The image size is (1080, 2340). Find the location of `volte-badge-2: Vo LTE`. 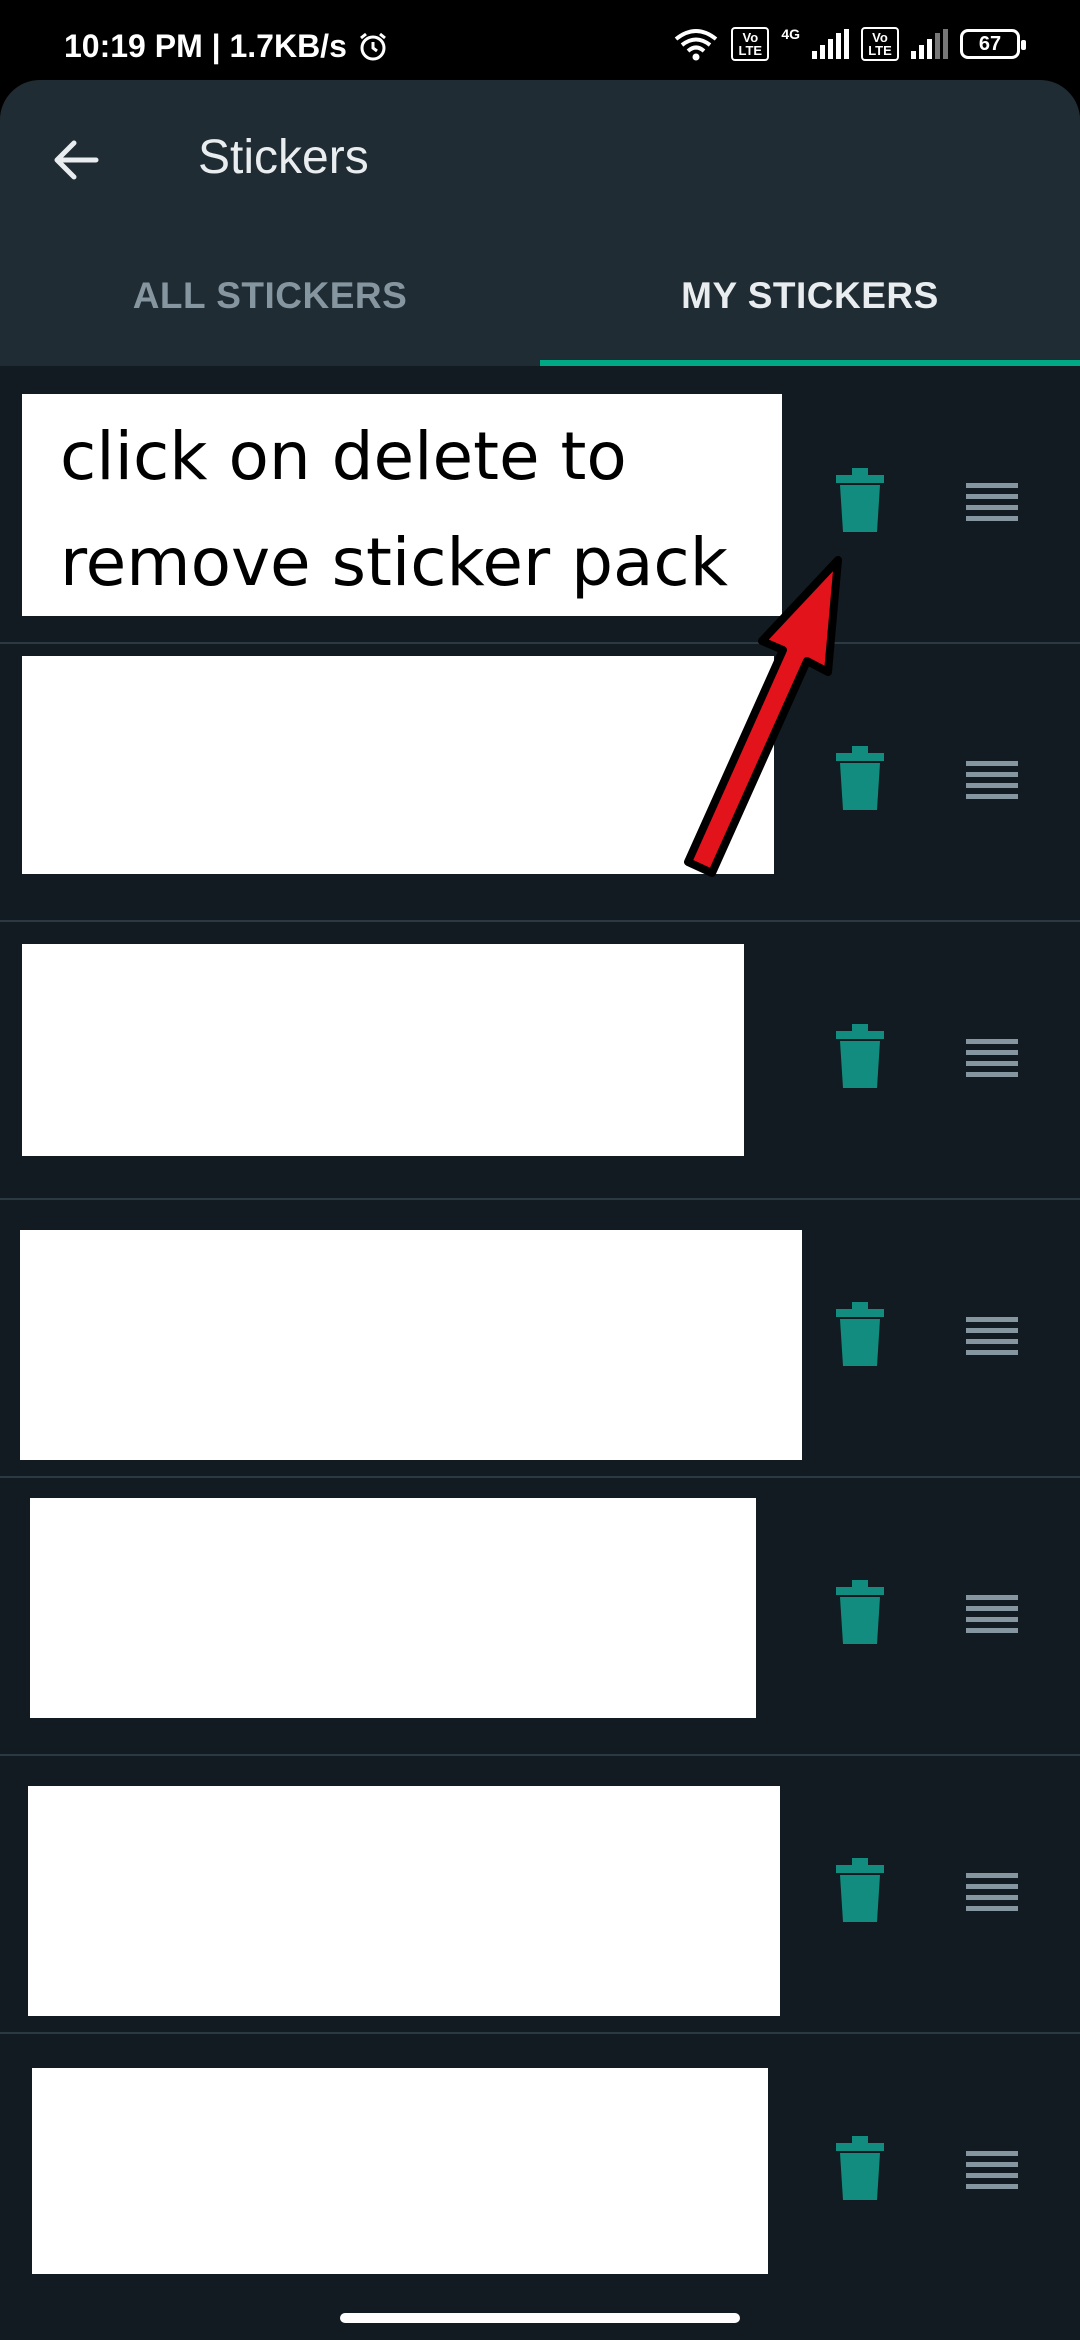

volte-badge-2: Vo LTE is located at coordinates (880, 44).